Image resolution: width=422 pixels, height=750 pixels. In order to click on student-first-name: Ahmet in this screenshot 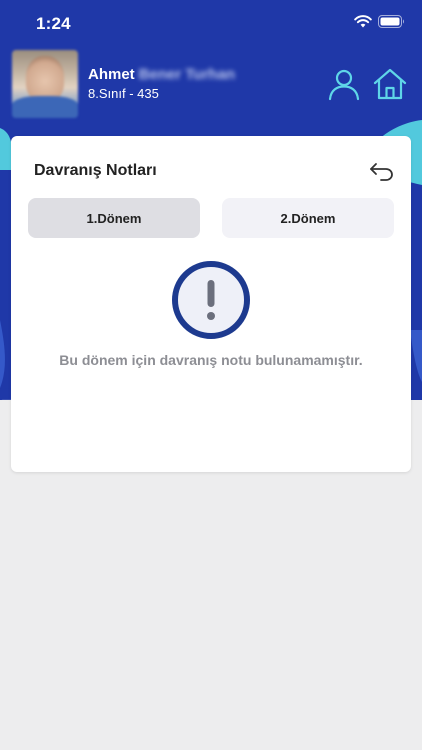, I will do `click(111, 74)`.